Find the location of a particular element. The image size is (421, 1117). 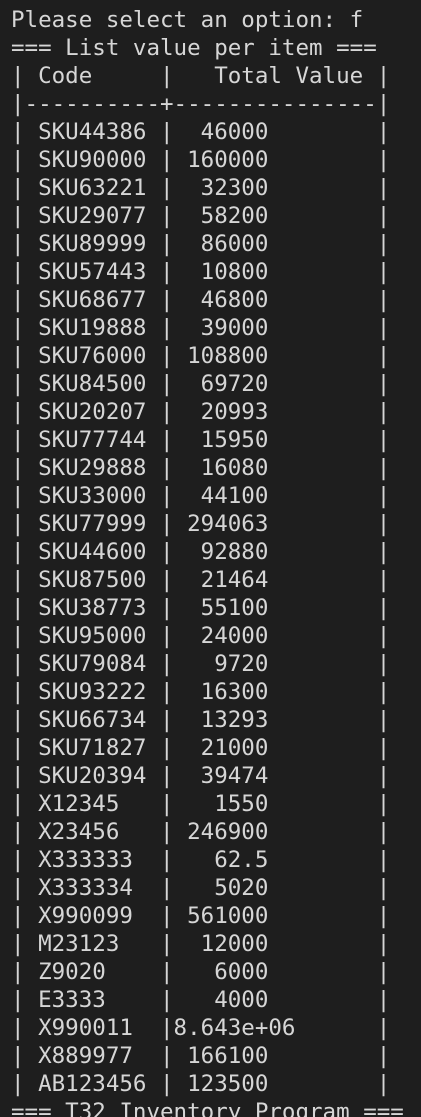

table-row: | SKU71827 | 21000 | is located at coordinates (201, 748).